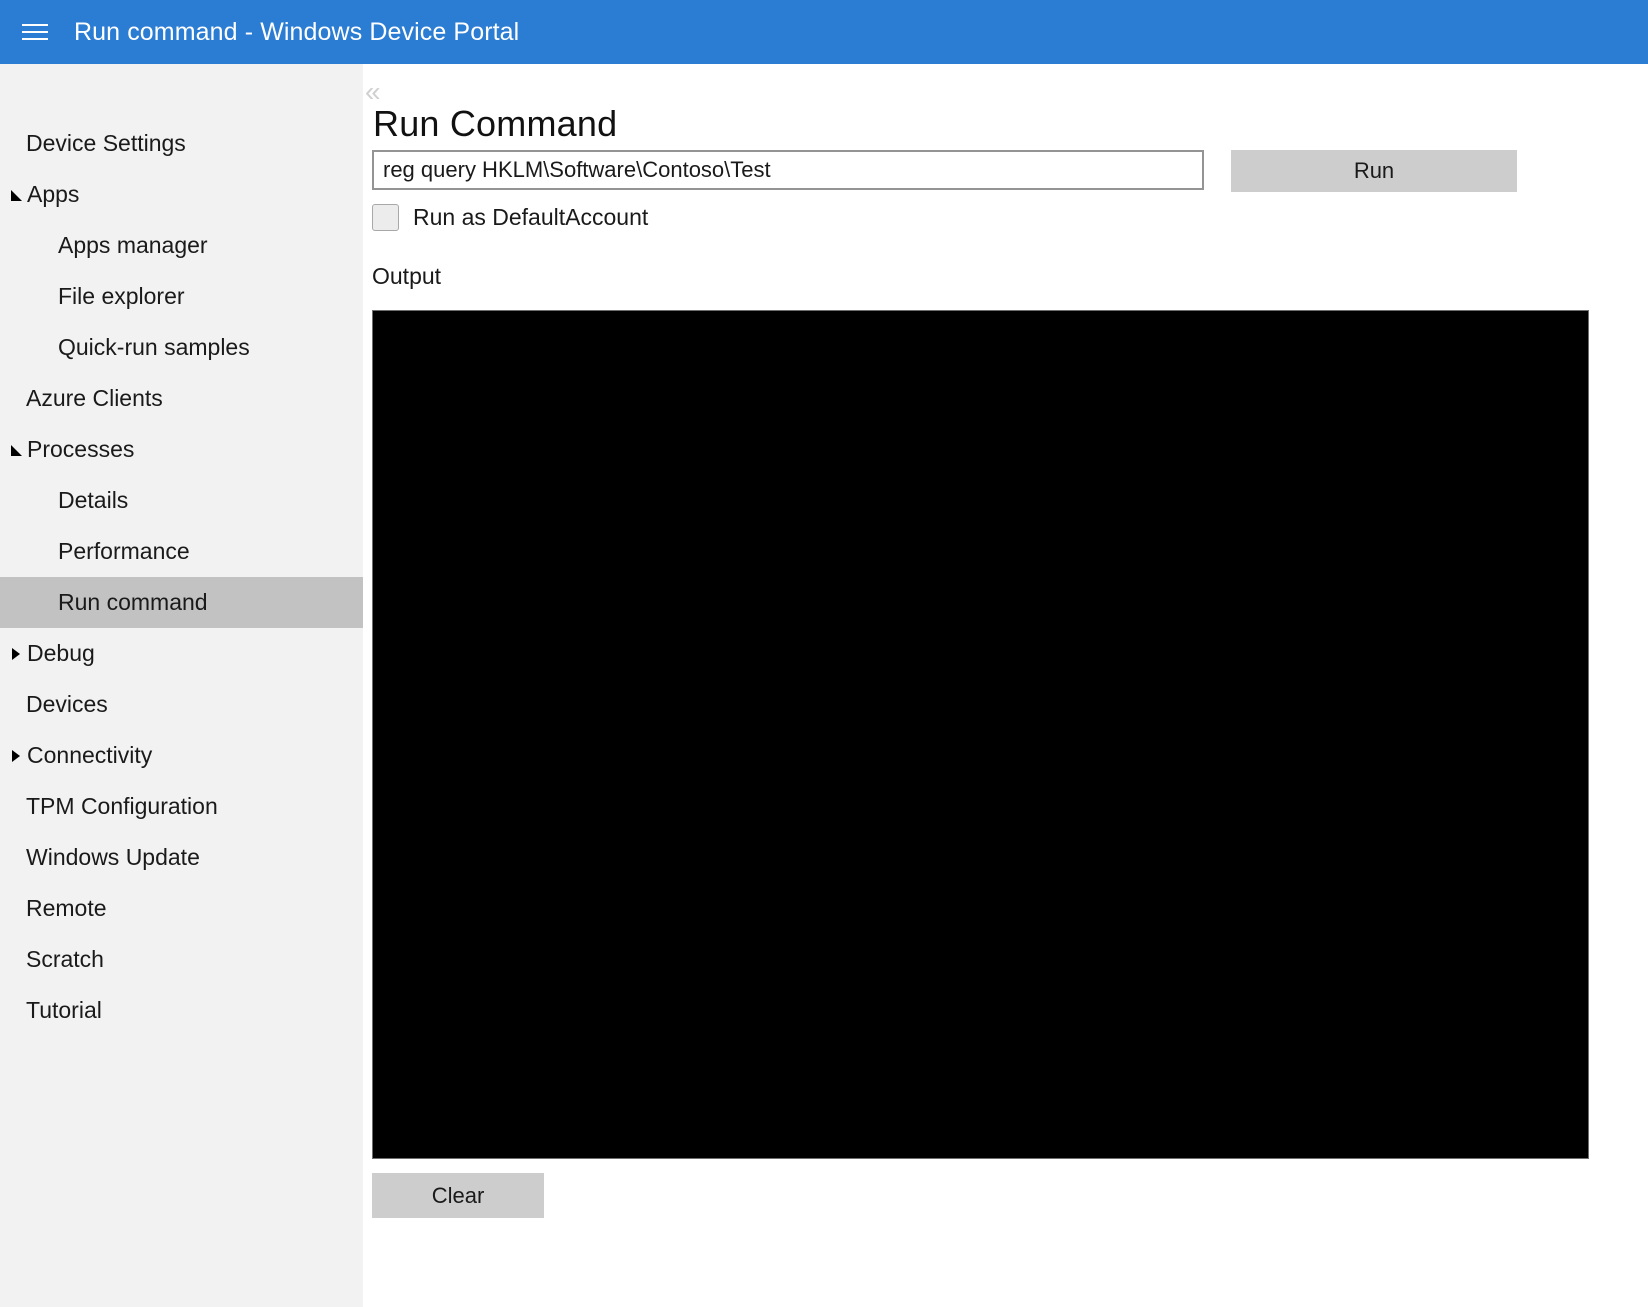 The height and width of the screenshot is (1307, 1648). Describe the element at coordinates (94, 398) in the screenshot. I see `sidebar-item-label: Azure Clients` at that location.